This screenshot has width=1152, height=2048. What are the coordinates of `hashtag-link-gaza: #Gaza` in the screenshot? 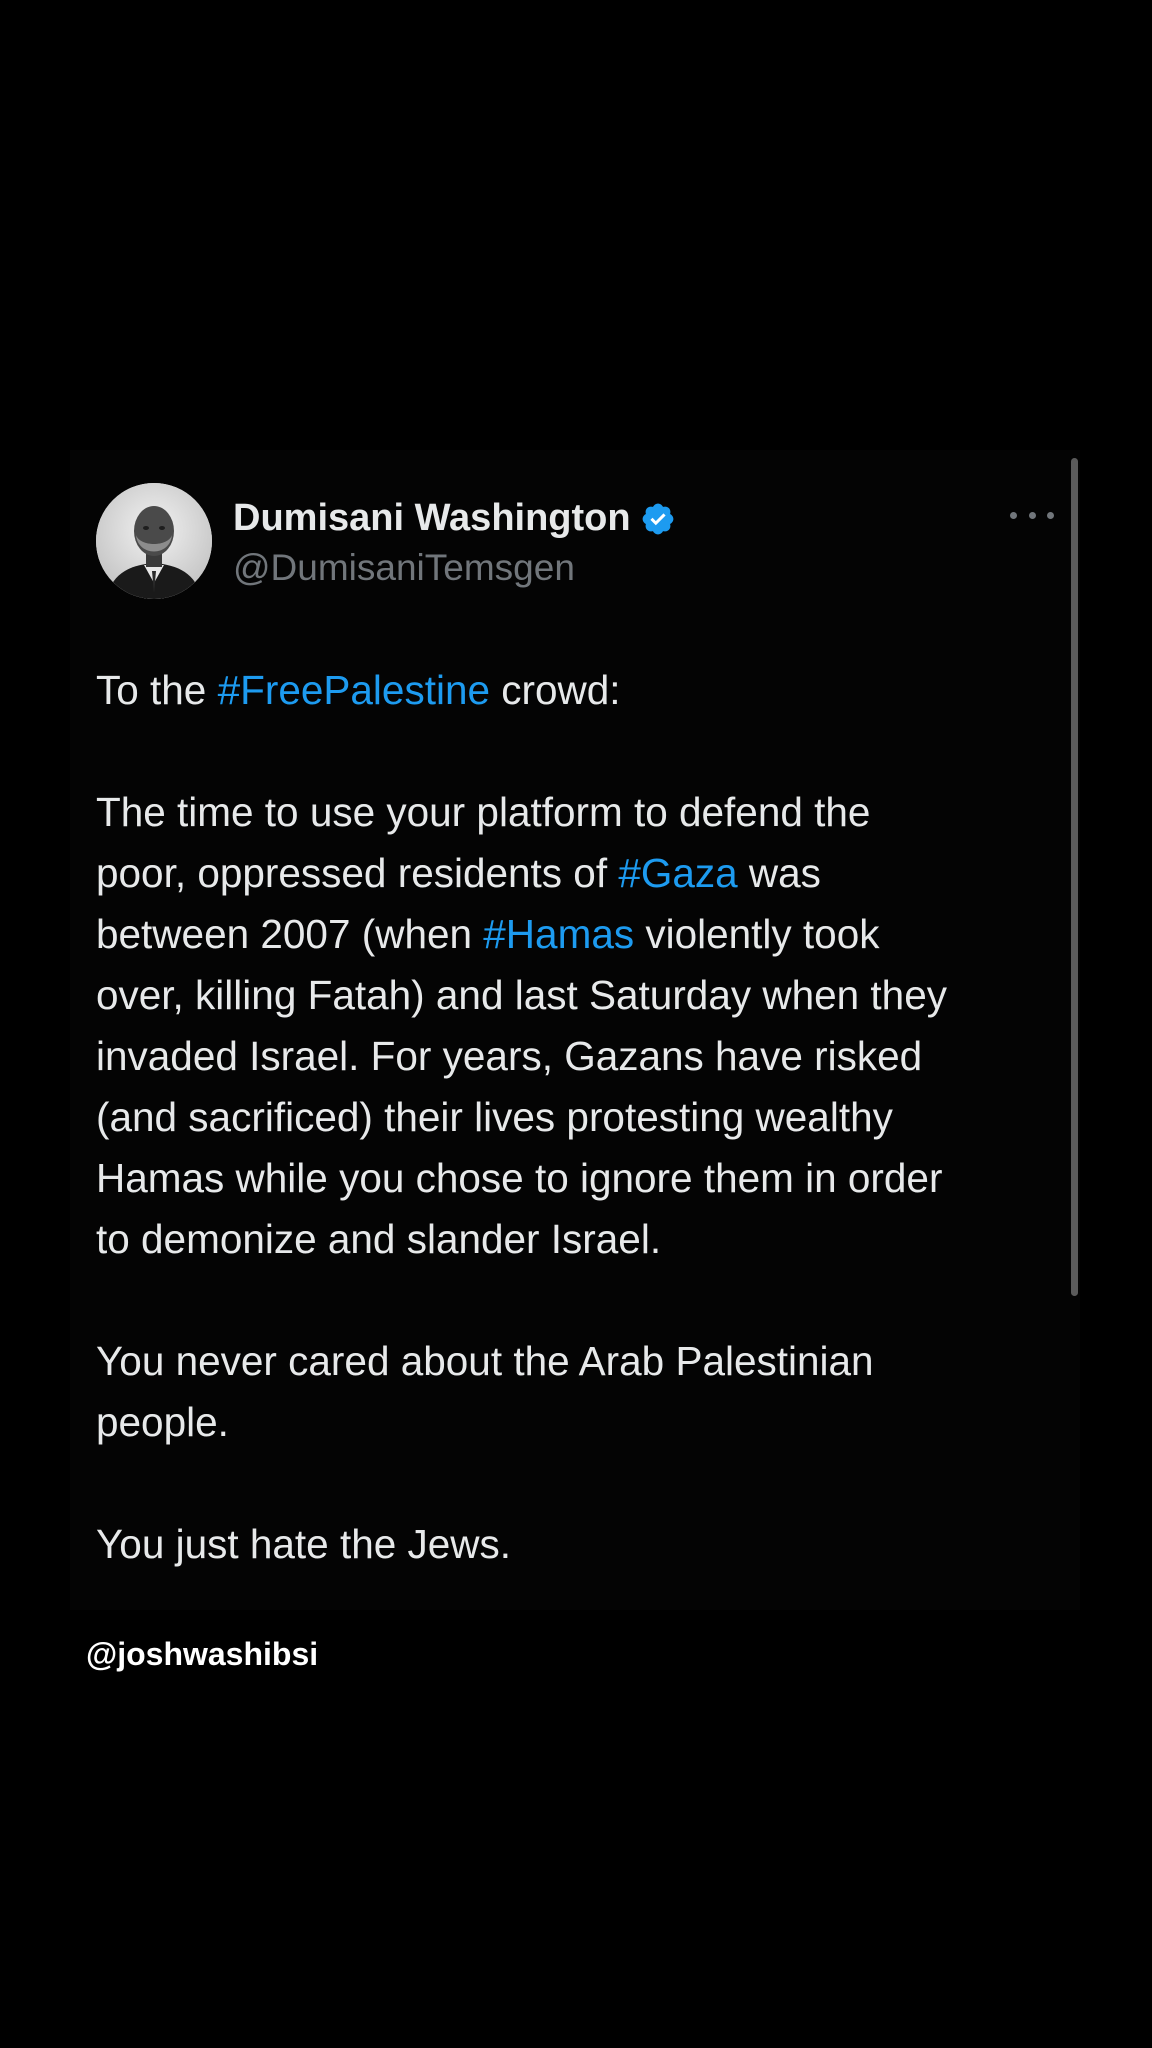 It's located at (677, 873).